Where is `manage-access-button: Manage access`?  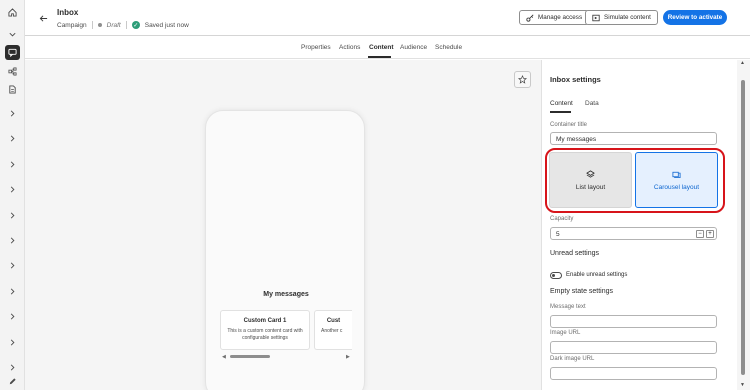 manage-access-button: Manage access is located at coordinates (554, 17).